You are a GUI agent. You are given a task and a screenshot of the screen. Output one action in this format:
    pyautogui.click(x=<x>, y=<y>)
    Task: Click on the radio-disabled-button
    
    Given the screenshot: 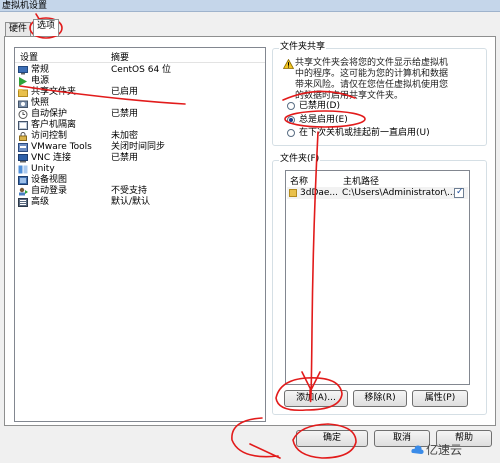 What is the action you would take?
    pyautogui.click(x=291, y=106)
    